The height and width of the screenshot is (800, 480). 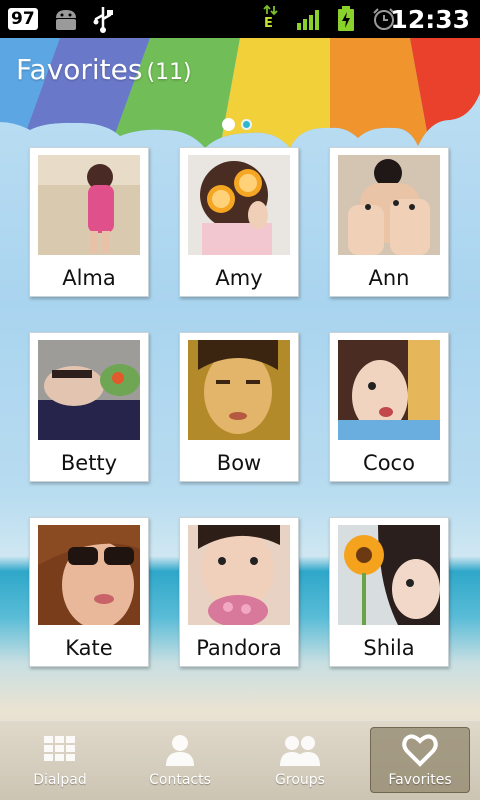 I want to click on contact-name: Pandora, so click(x=239, y=648).